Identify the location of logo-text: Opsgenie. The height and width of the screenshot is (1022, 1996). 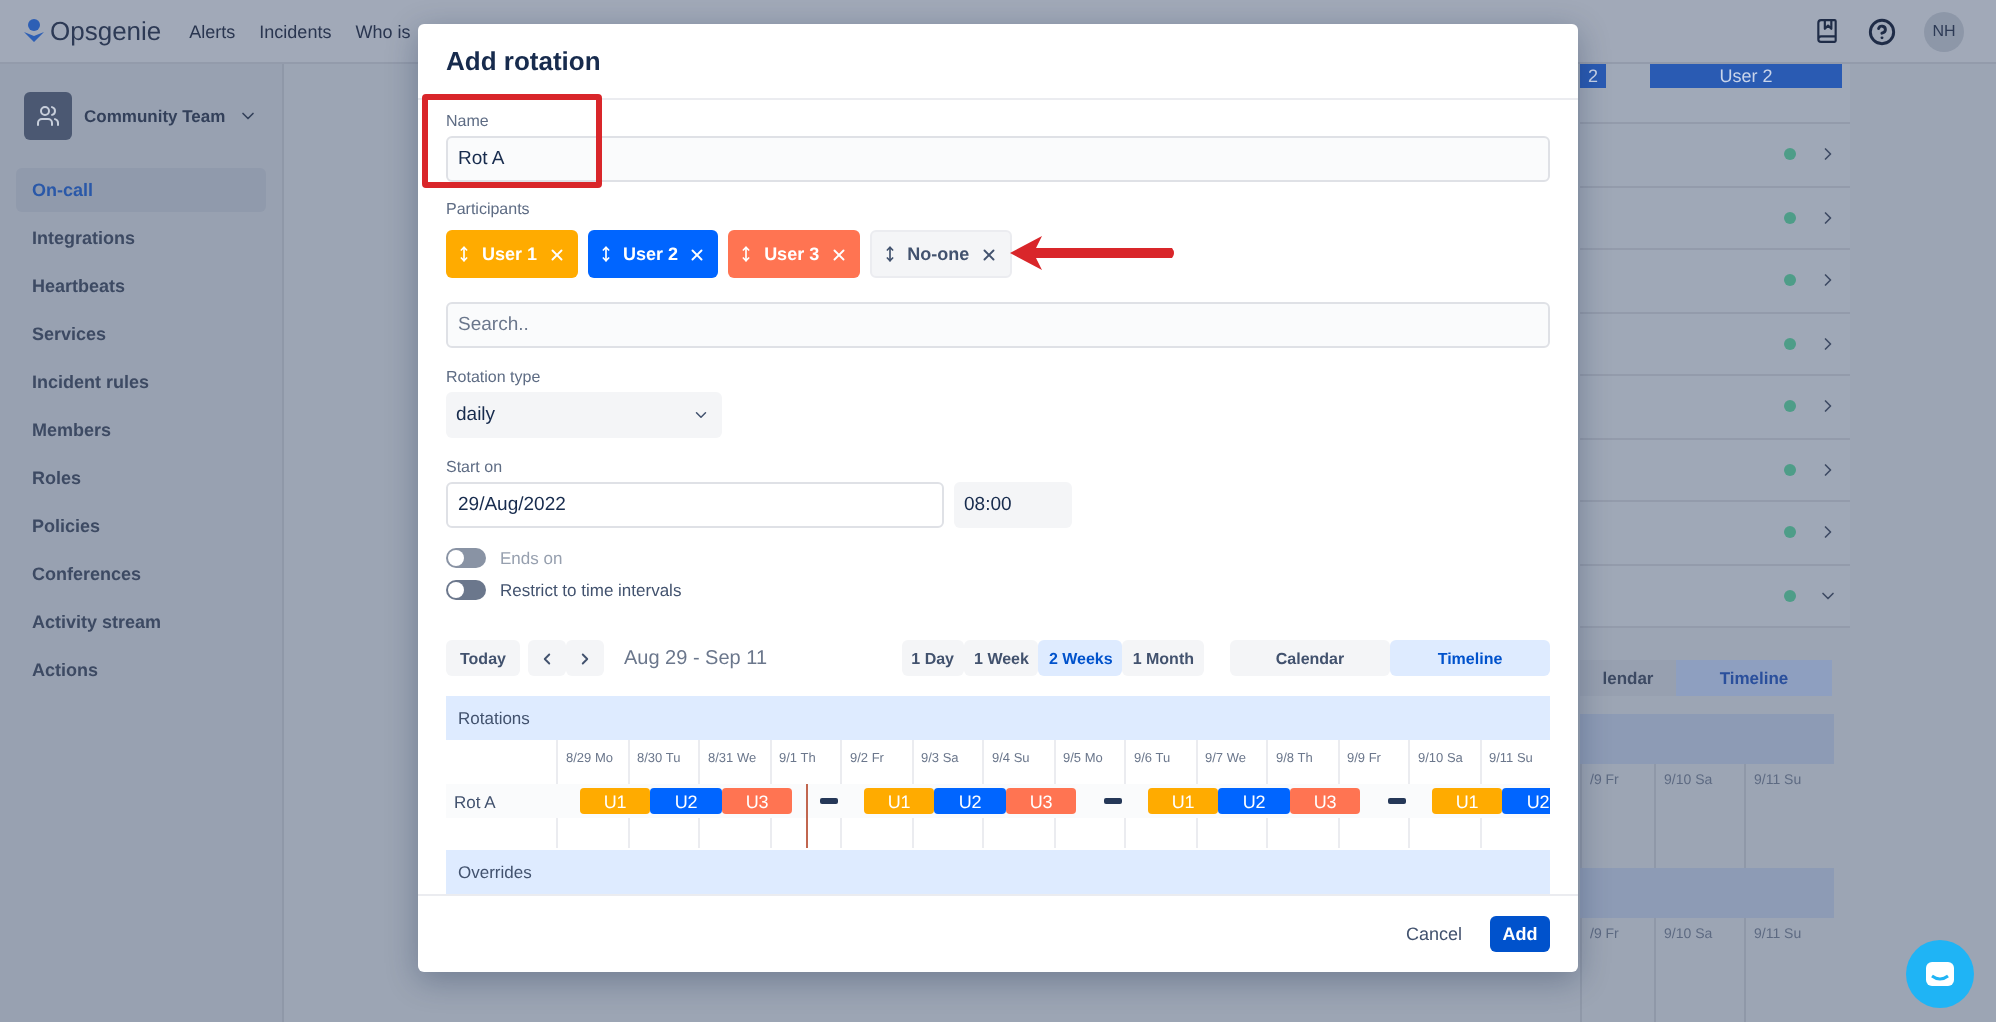
(106, 31).